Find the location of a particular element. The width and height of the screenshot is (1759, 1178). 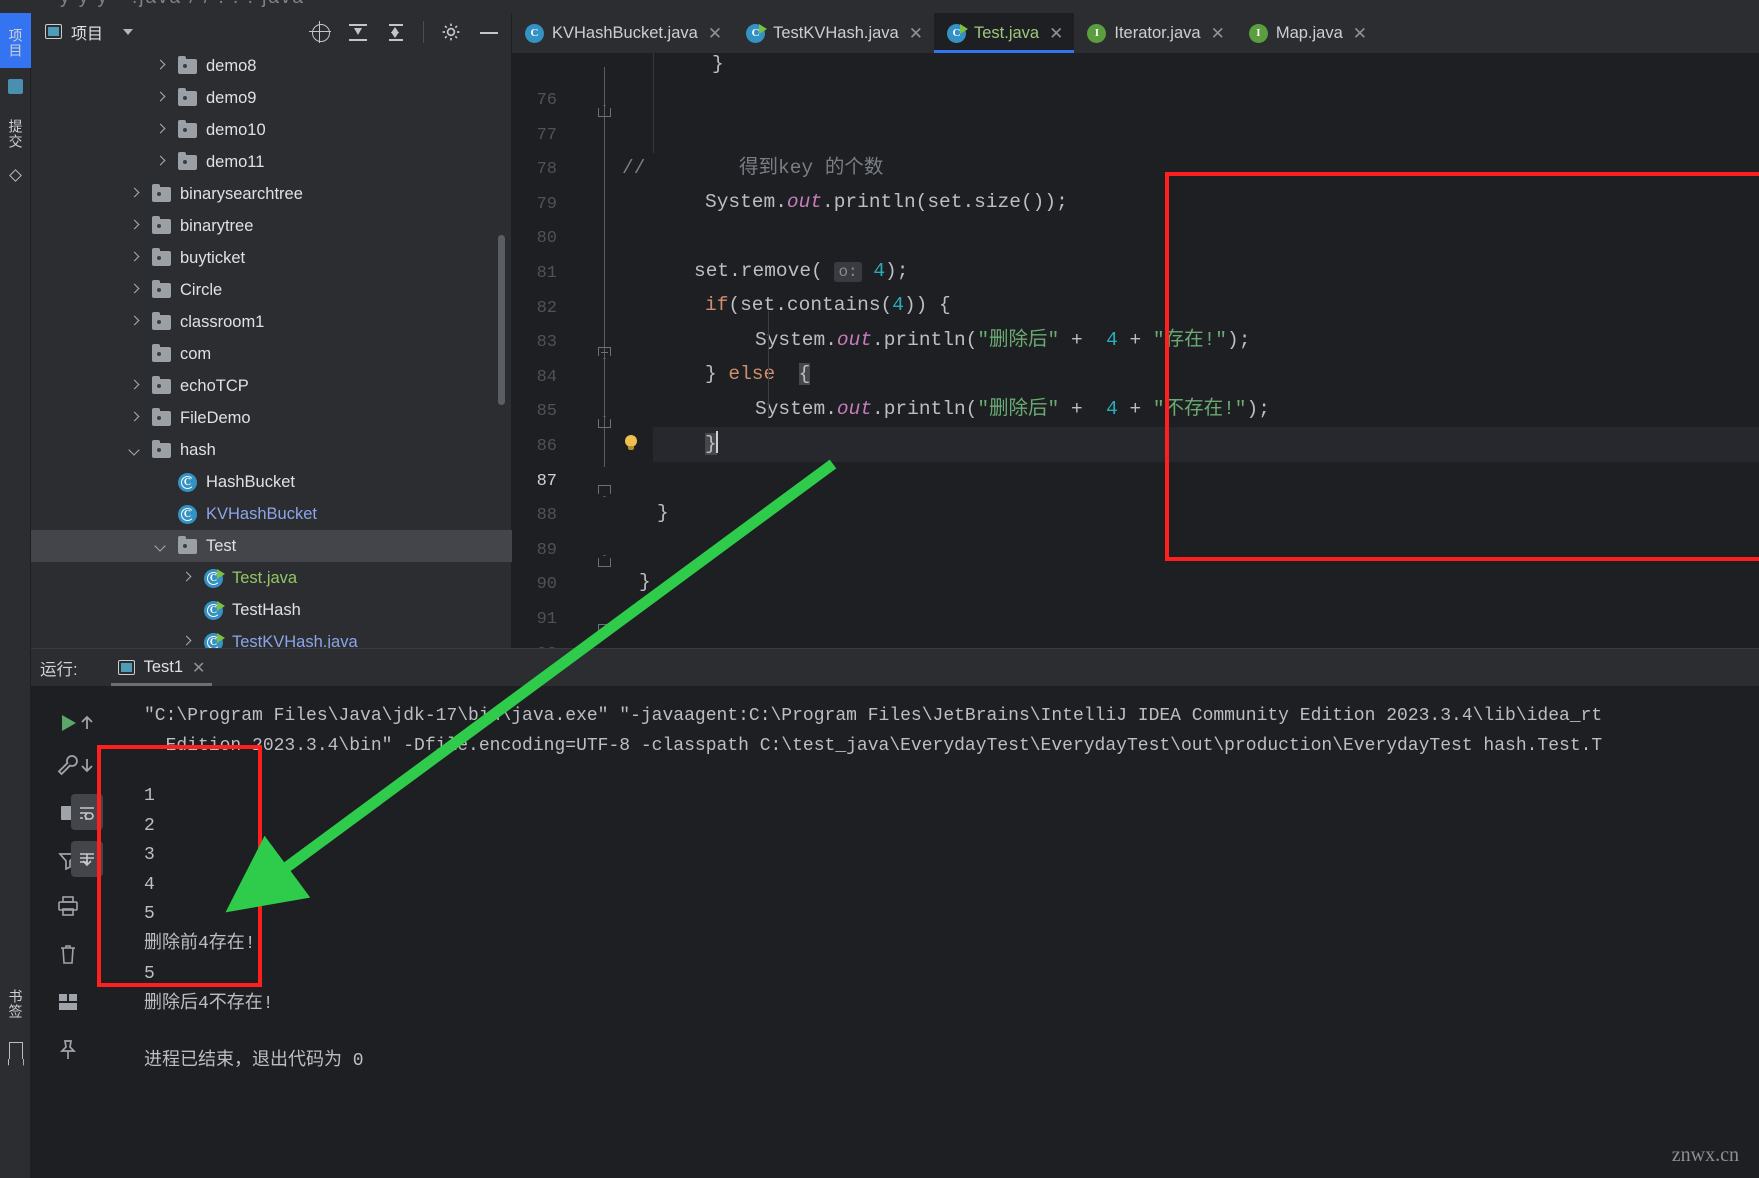

fold-marker-close is located at coordinates (605, 353).